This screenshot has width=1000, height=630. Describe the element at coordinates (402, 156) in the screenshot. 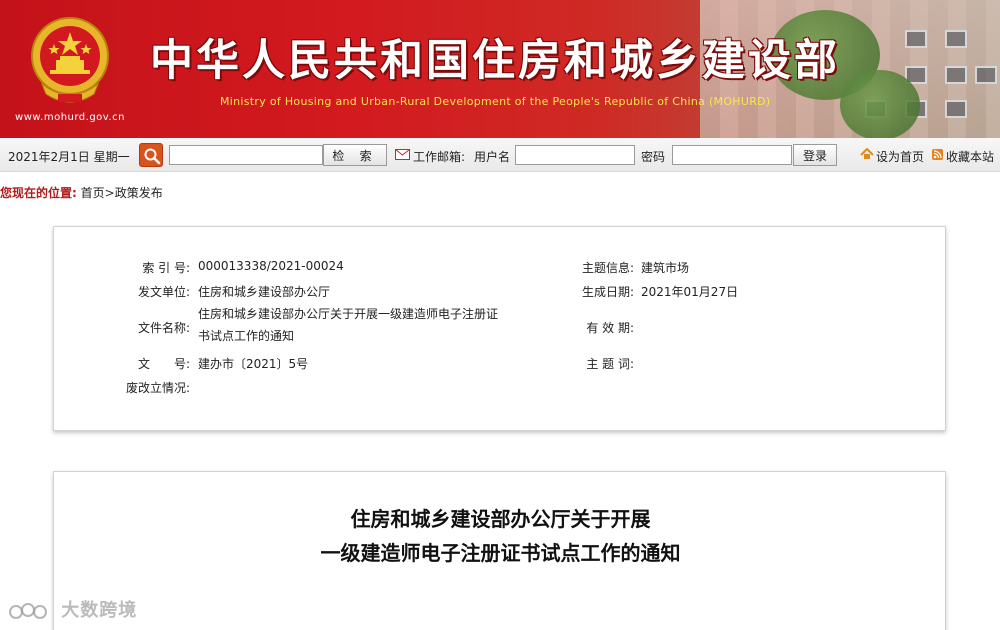

I see `mail-icon` at that location.